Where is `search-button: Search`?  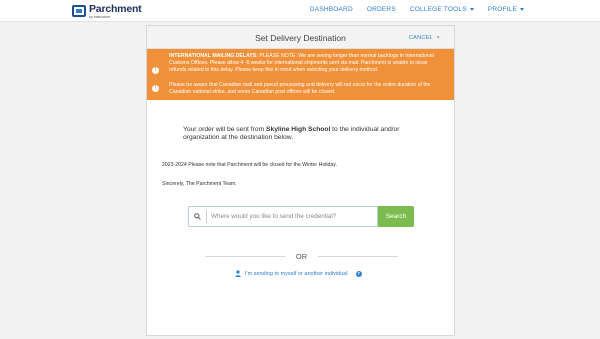
search-button: Search is located at coordinates (396, 216).